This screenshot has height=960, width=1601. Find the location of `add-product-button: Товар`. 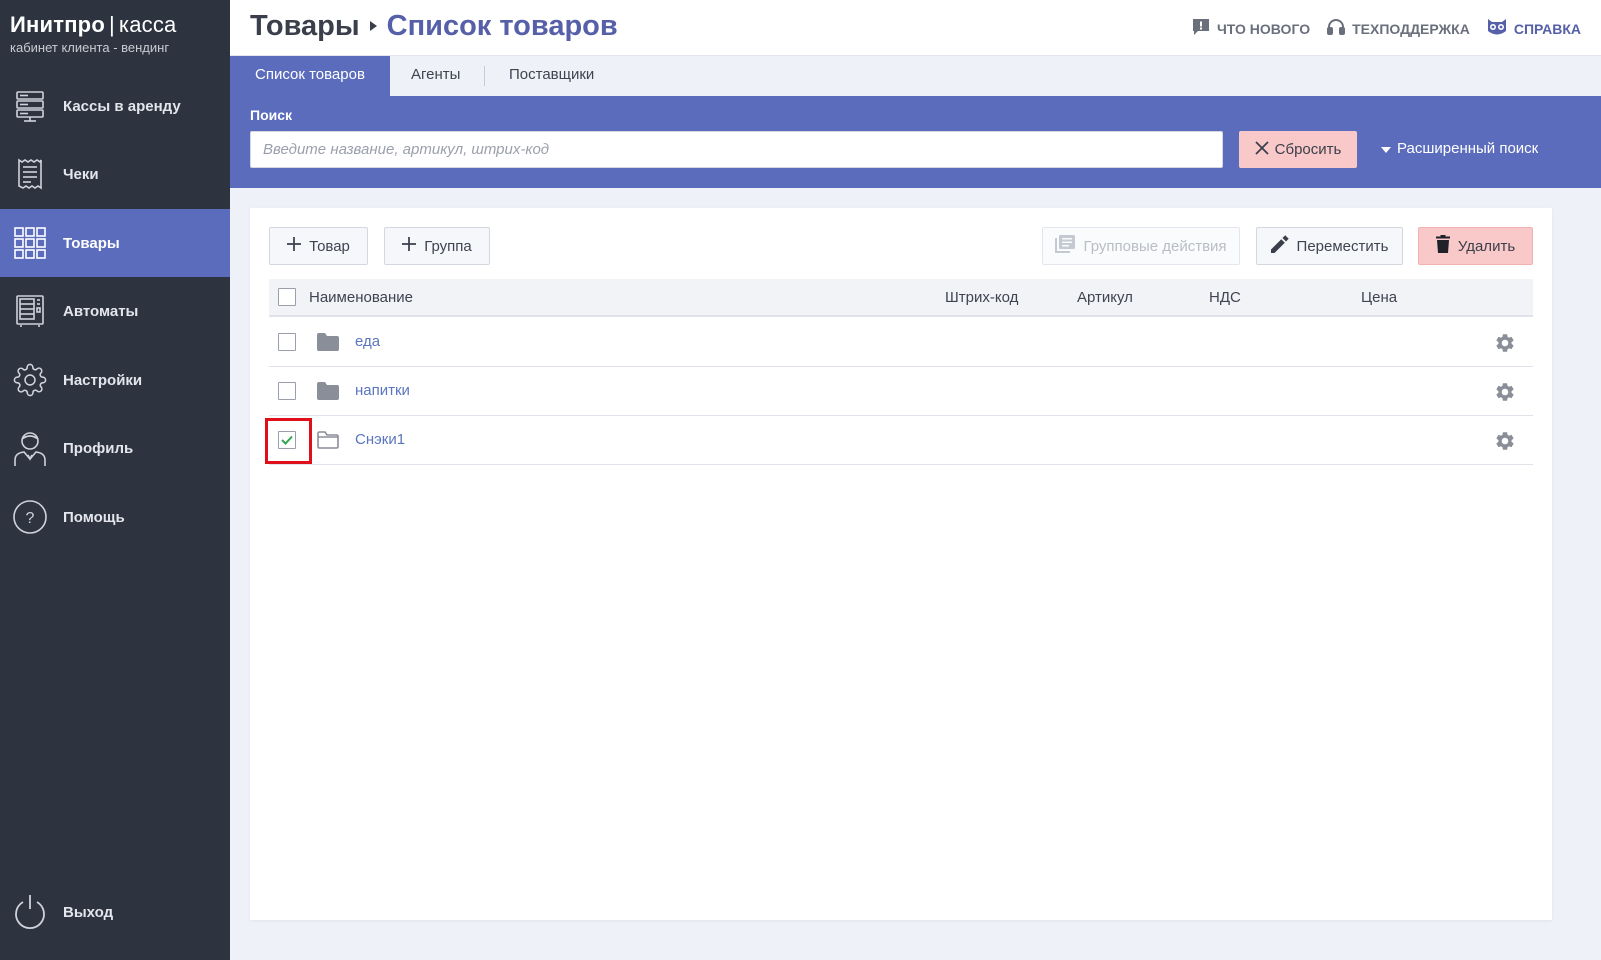

add-product-button: Товар is located at coordinates (318, 246).